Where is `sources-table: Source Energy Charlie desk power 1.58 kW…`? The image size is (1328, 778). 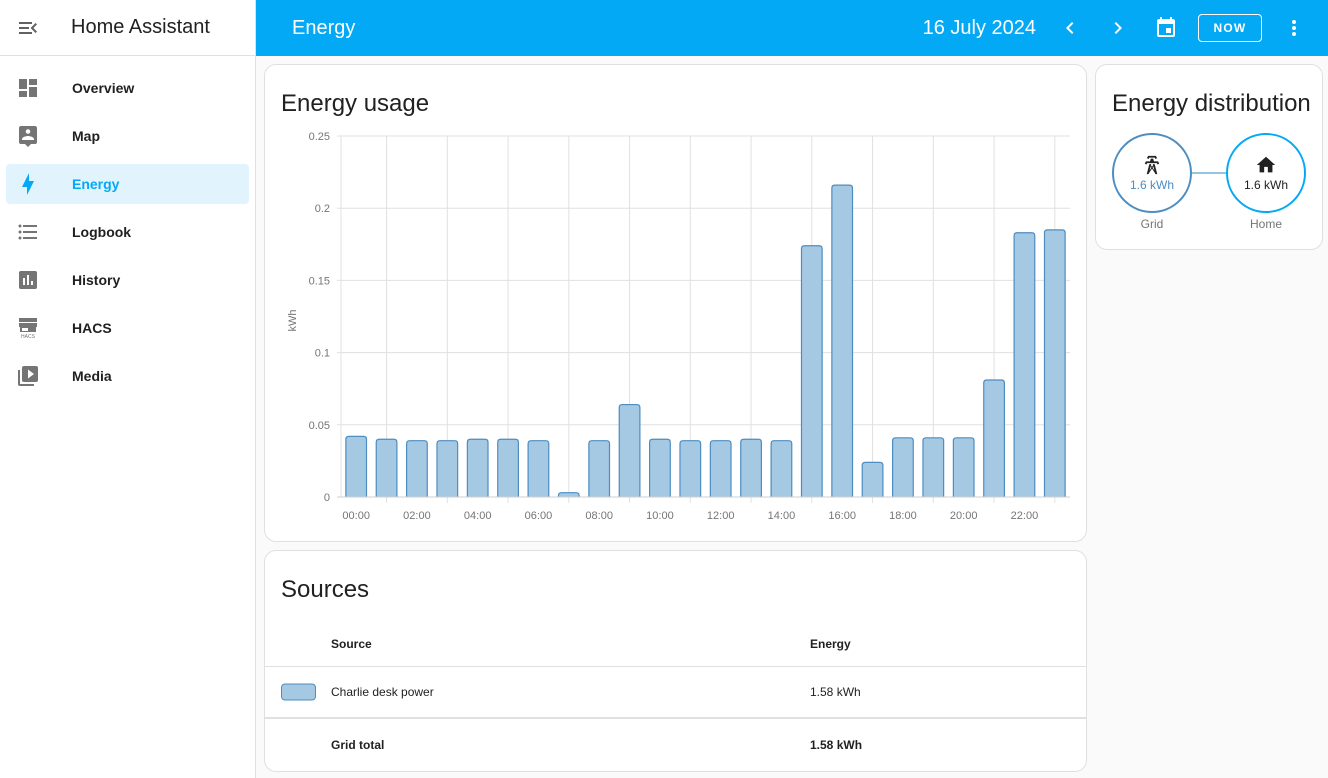 sources-table: Source Energy Charlie desk power 1.58 kW… is located at coordinates (675, 696).